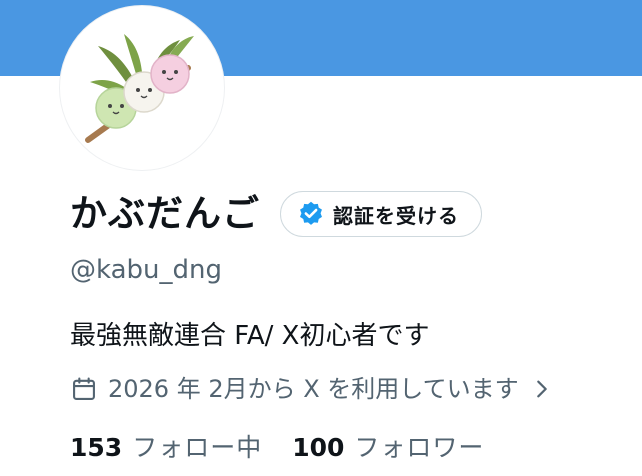 The width and height of the screenshot is (642, 476). Describe the element at coordinates (318, 447) in the screenshot. I see `followers-count: 100` at that location.